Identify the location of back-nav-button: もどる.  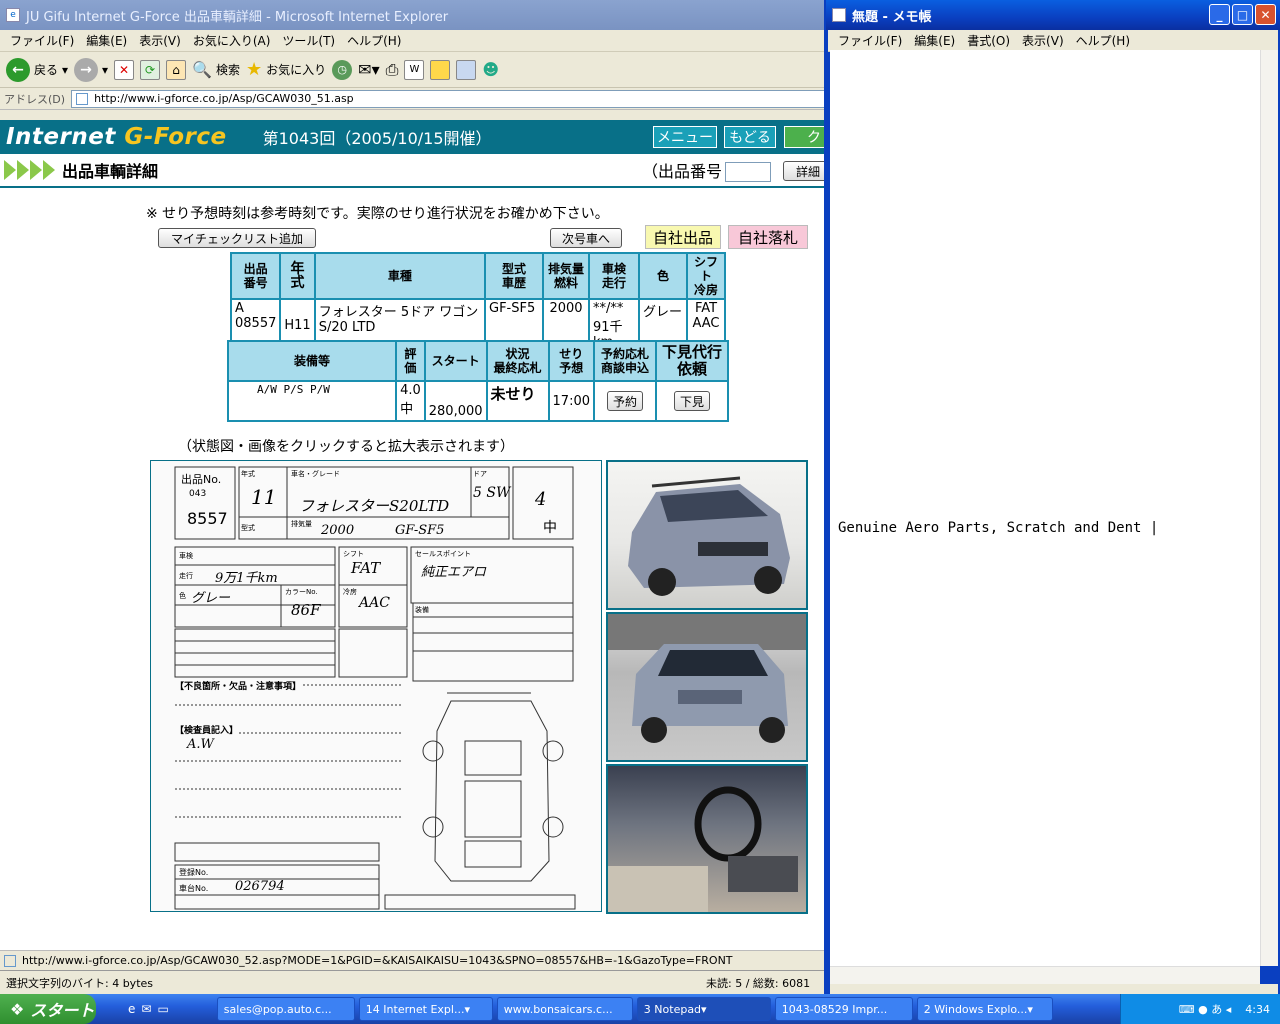
(750, 137).